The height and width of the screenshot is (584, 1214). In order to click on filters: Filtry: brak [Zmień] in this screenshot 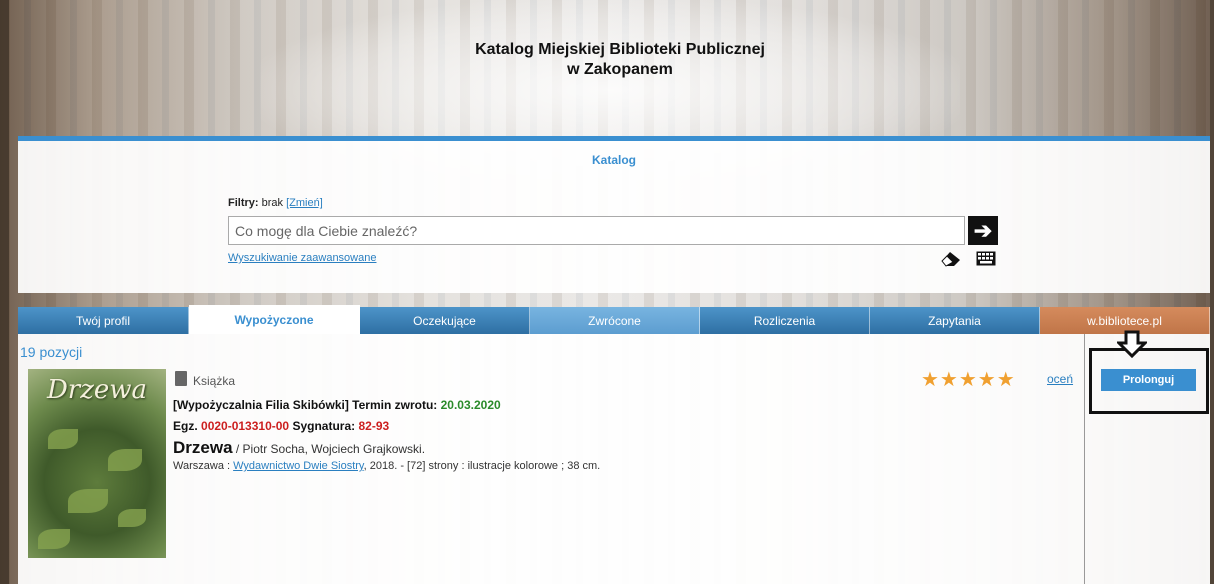, I will do `click(275, 203)`.